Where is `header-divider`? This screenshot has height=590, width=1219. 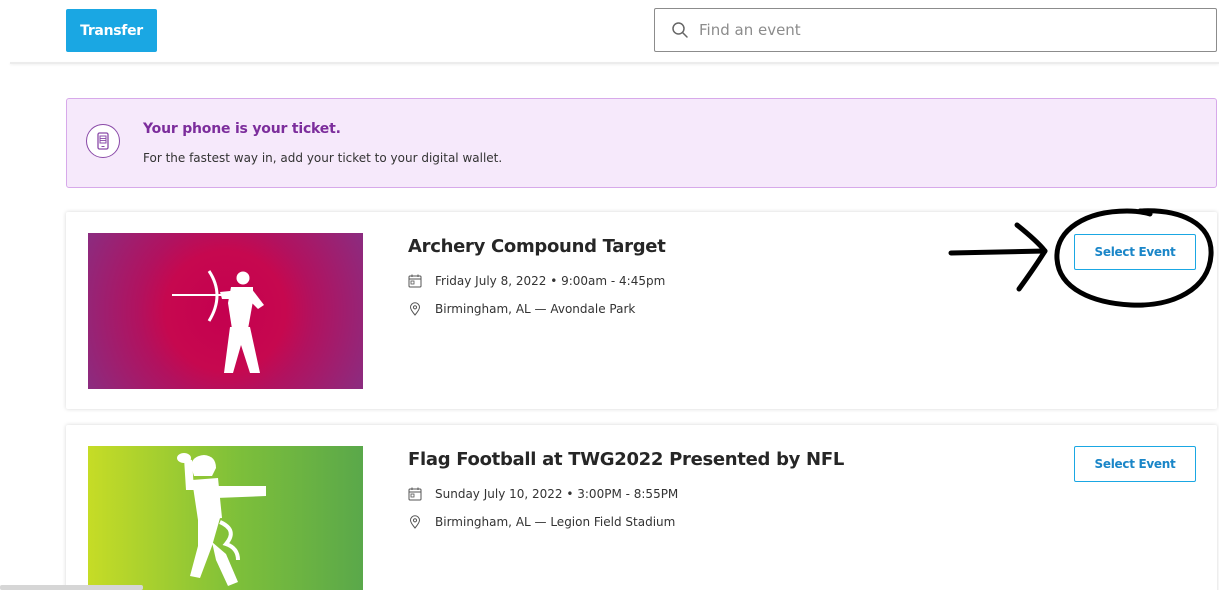
header-divider is located at coordinates (614, 63).